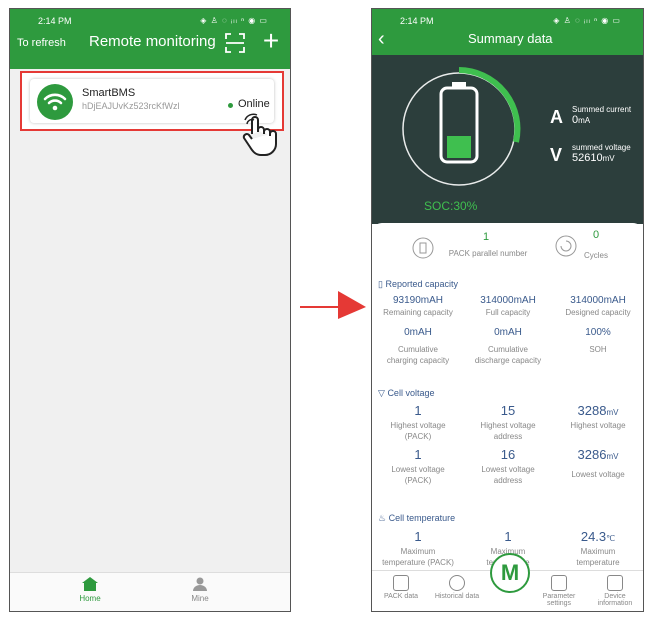 Image resolution: width=650 pixels, height=617 pixels. Describe the element at coordinates (451, 206) in the screenshot. I see `soc-value: SOC:30%` at that location.